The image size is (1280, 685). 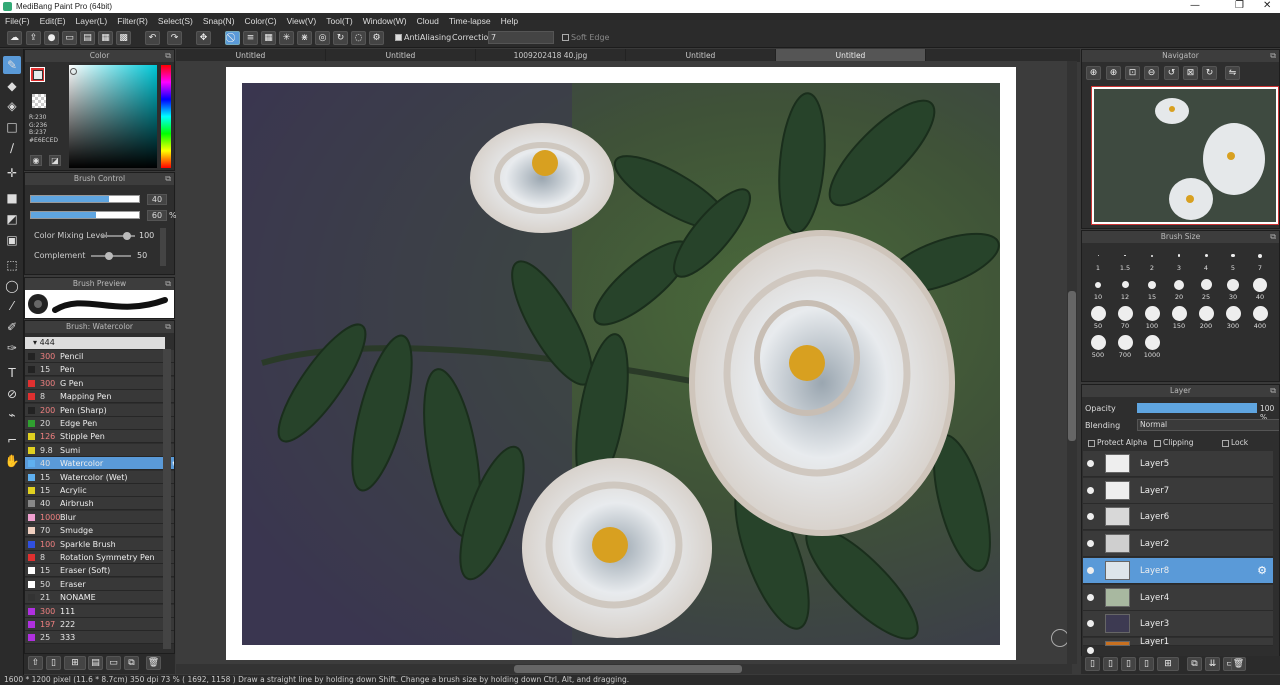 I want to click on menu-cloud: Cloud, so click(x=428, y=21).